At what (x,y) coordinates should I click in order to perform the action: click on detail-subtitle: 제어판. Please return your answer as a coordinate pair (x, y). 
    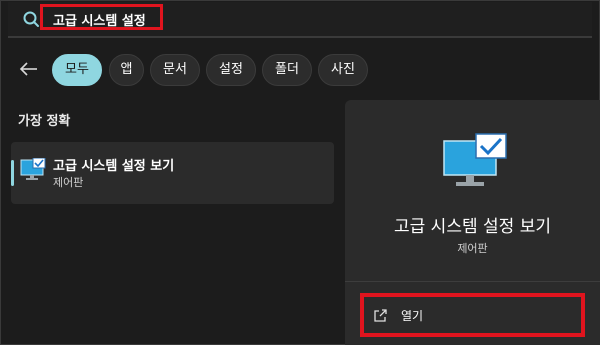
    Looking at the image, I should click on (472, 248).